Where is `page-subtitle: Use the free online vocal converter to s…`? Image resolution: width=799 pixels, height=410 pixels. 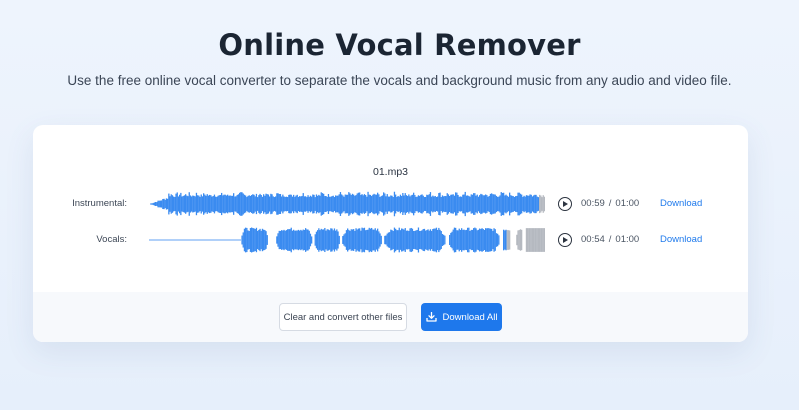
page-subtitle: Use the free online vocal converter to s… is located at coordinates (399, 80).